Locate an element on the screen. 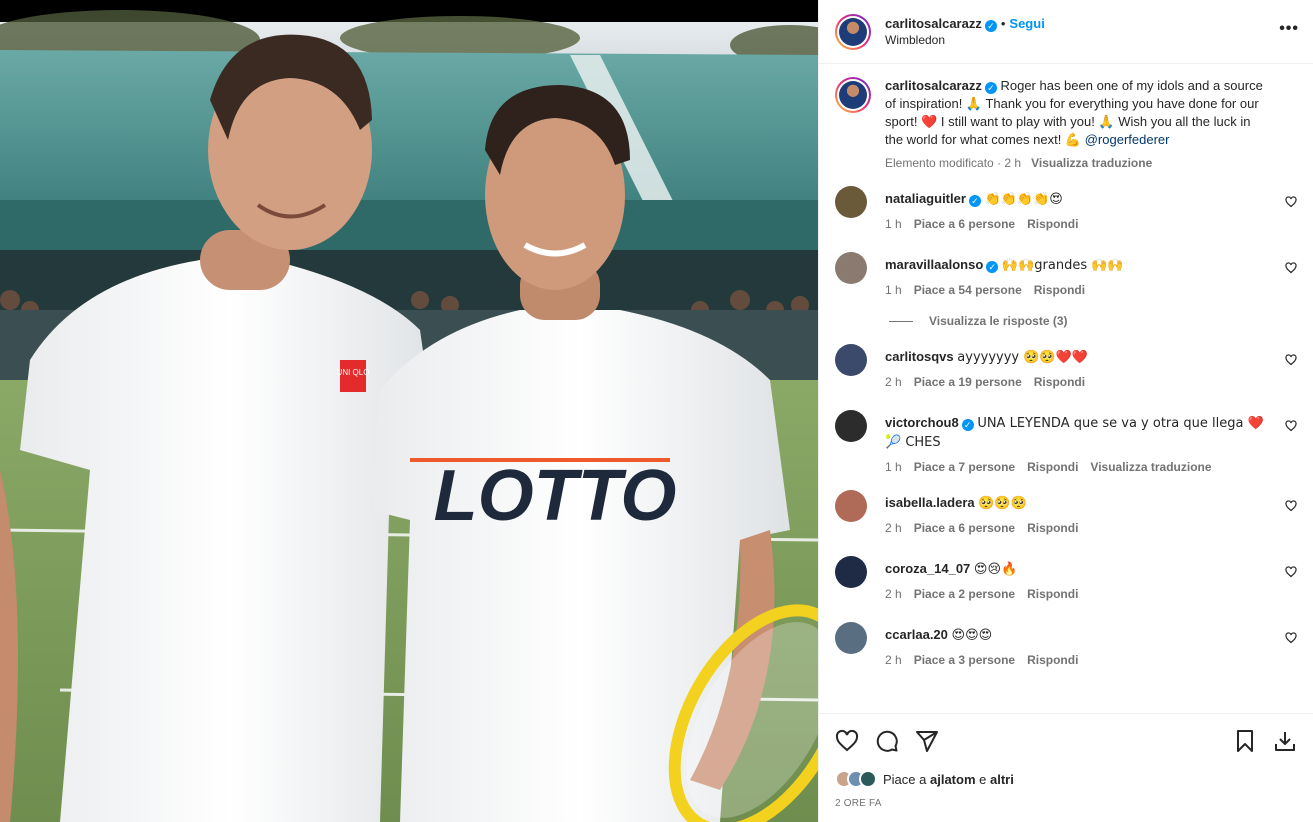 The width and height of the screenshot is (1313, 822). comment-likes-count: Piace a 54 persone is located at coordinates (968, 290).